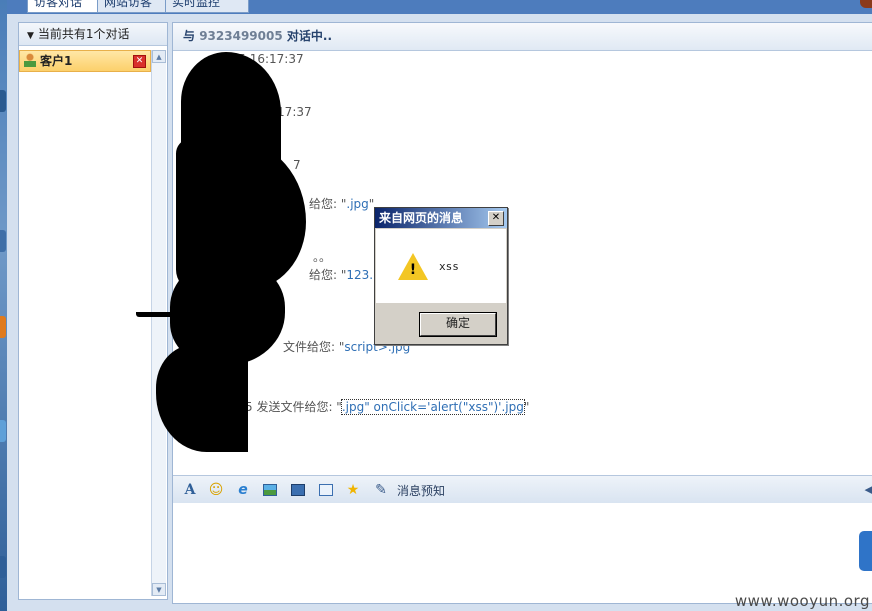 This screenshot has height=611, width=872. Describe the element at coordinates (526, 407) in the screenshot. I see `message-suffix: "` at that location.